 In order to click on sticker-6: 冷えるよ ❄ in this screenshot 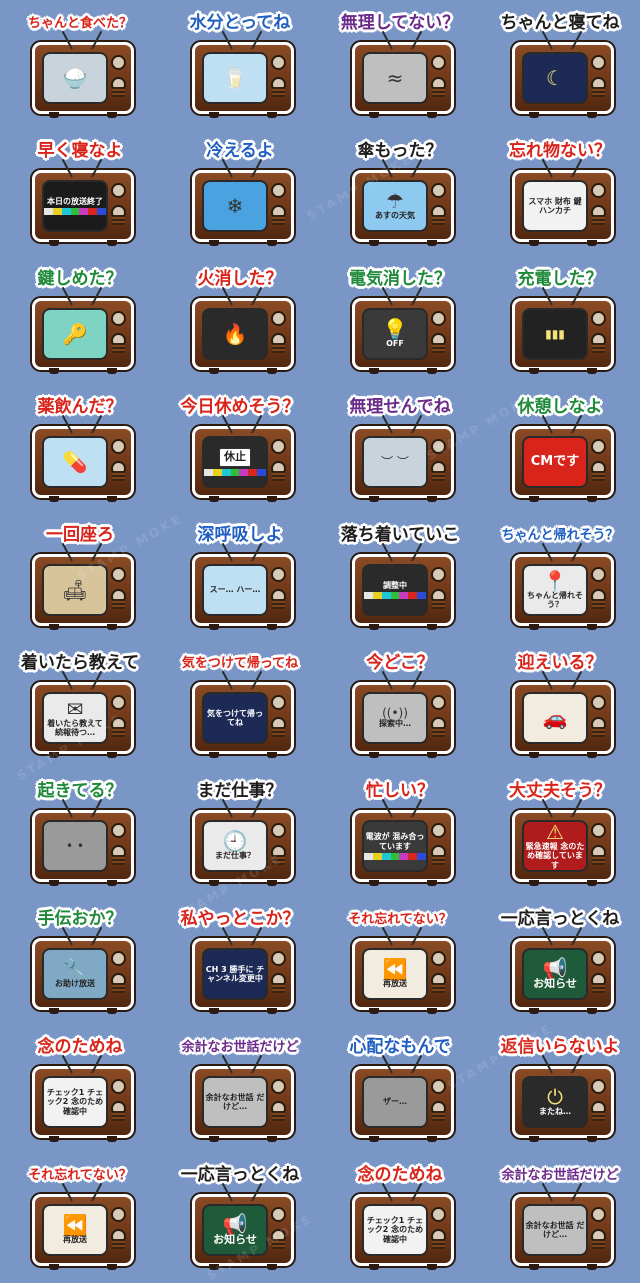, I will do `click(240, 192)`.